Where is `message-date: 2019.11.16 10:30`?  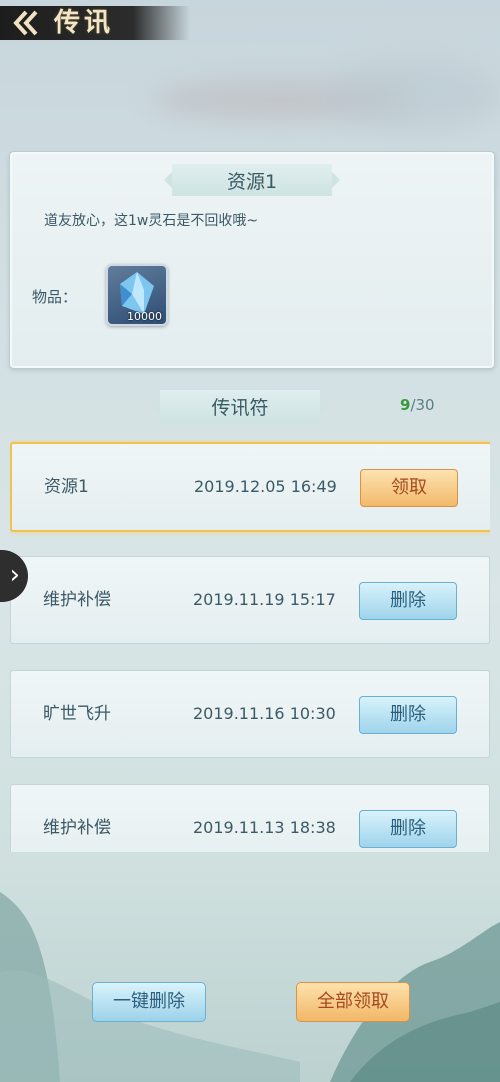 message-date: 2019.11.16 10:30 is located at coordinates (264, 713).